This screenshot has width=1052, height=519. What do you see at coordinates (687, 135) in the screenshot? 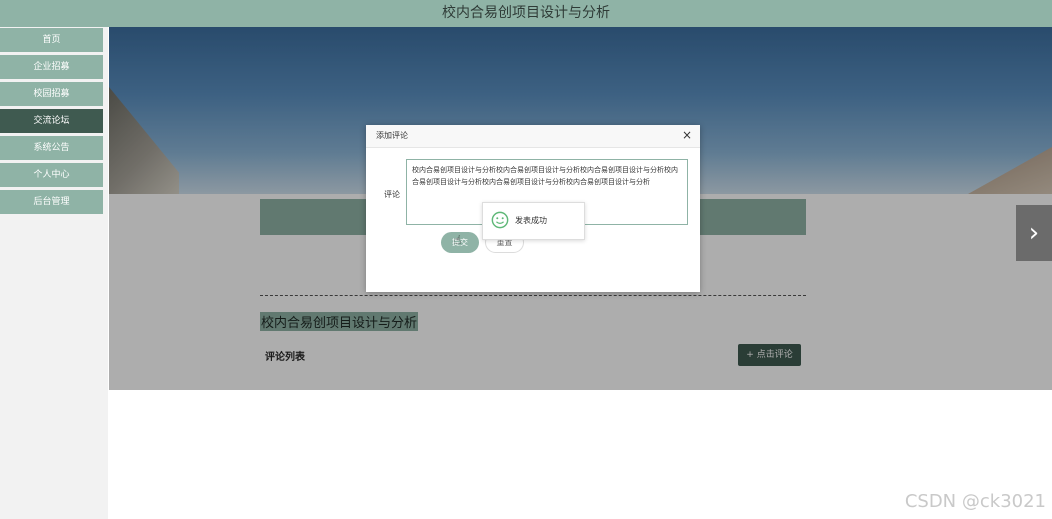
I see `close-icon: ×` at bounding box center [687, 135].